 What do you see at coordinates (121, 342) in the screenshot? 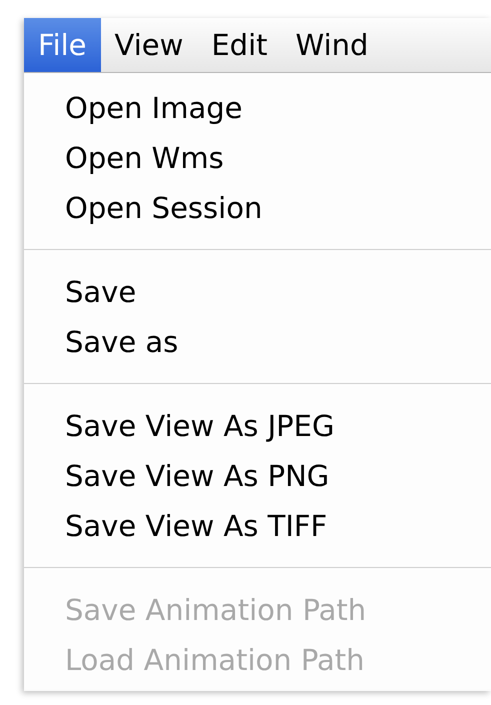
I see `menu-item: Save as` at bounding box center [121, 342].